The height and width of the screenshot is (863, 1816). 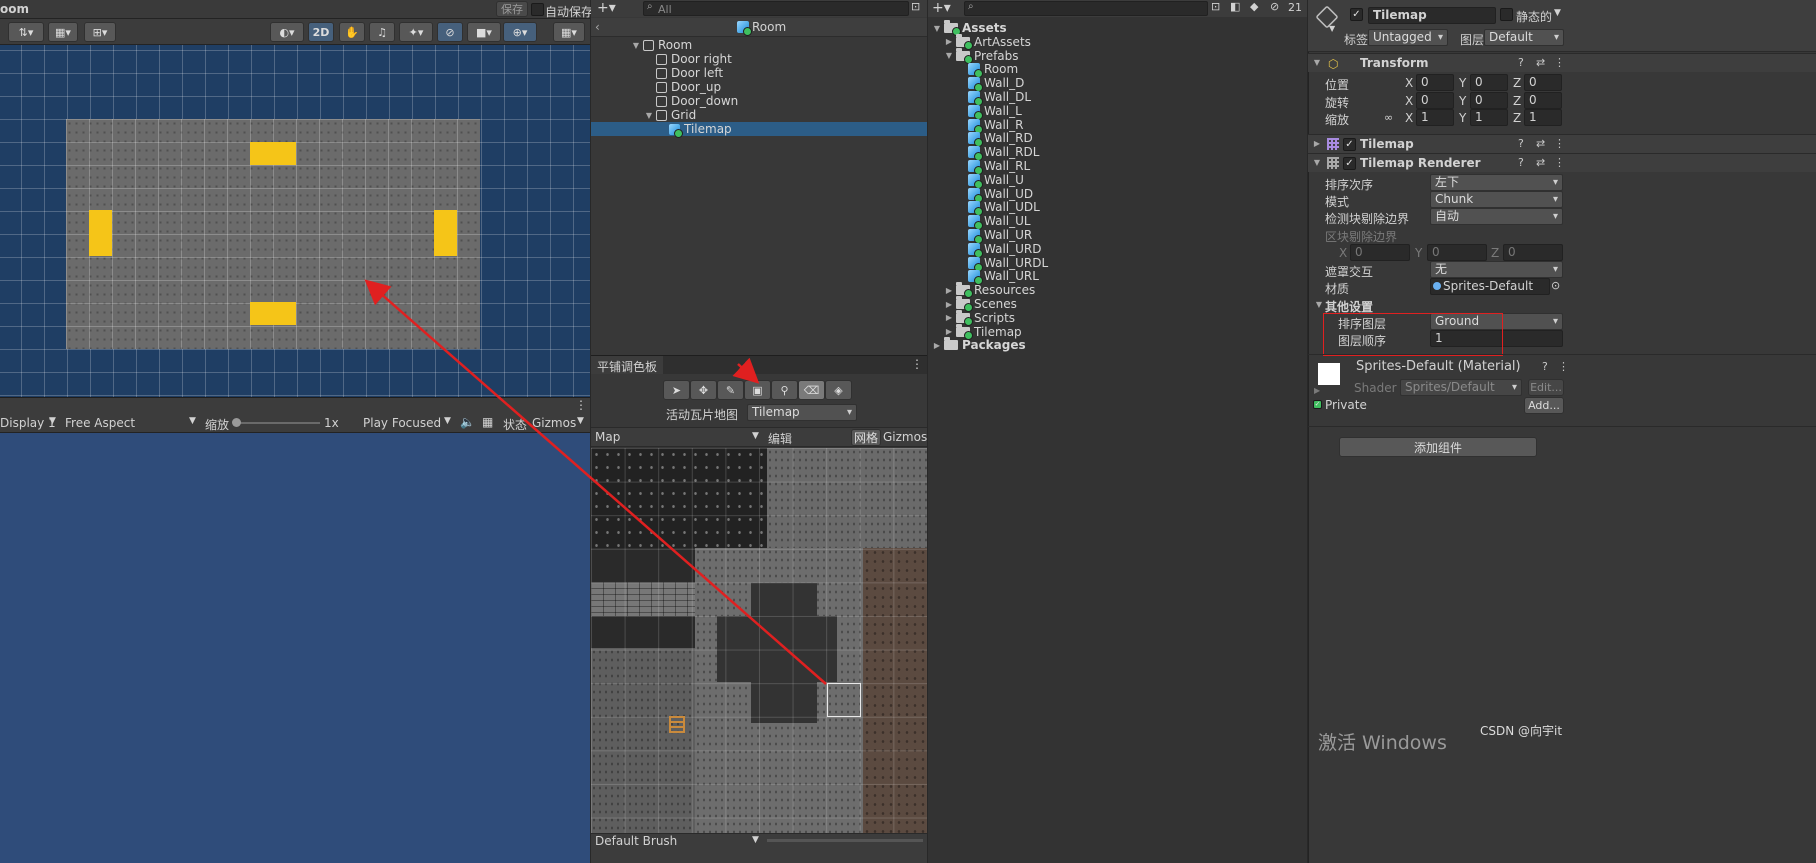 What do you see at coordinates (757, 390) in the screenshot?
I see `box-fill-tool-icon: ▣` at bounding box center [757, 390].